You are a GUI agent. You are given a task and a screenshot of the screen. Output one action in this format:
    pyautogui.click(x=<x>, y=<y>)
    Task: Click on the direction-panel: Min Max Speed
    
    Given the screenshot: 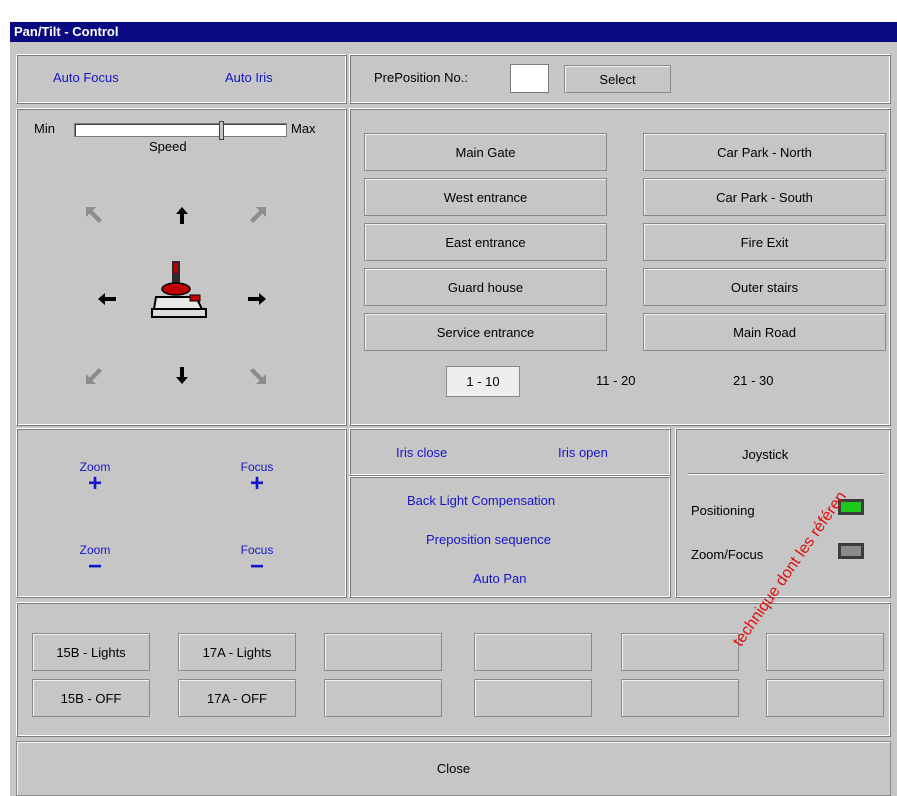 What is the action you would take?
    pyautogui.click(x=181, y=267)
    